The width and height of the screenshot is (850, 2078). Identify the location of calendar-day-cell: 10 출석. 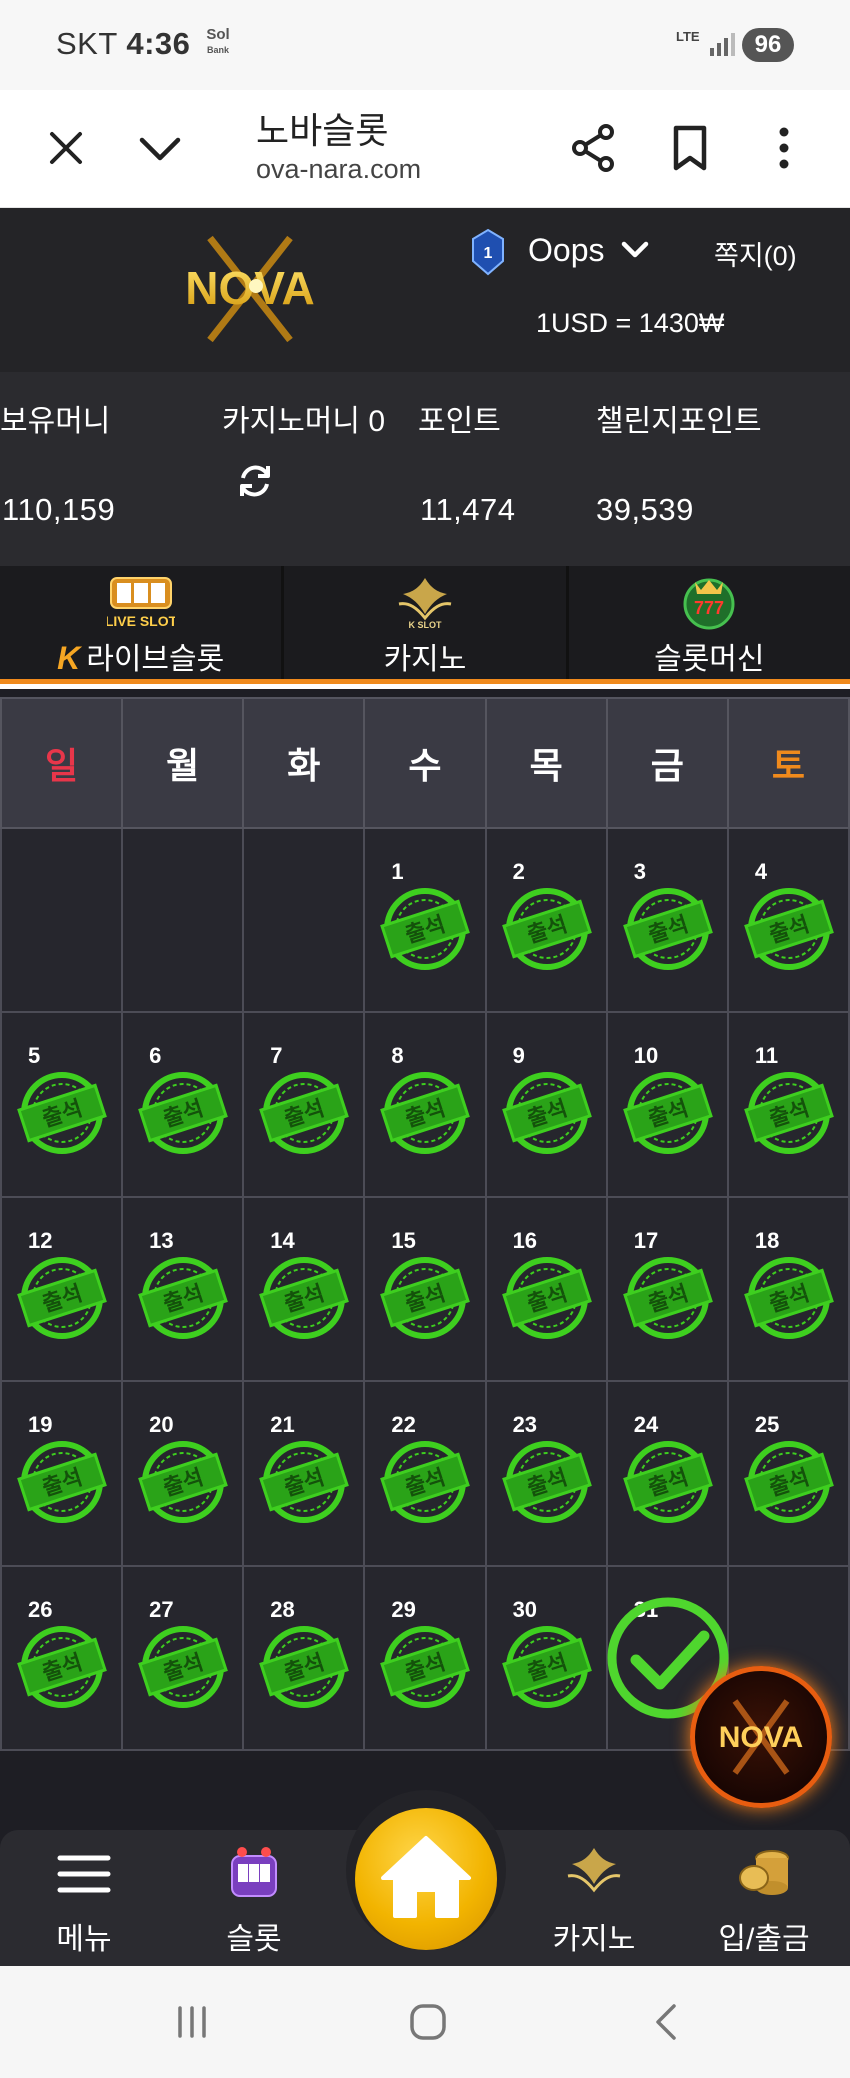
(667, 1104).